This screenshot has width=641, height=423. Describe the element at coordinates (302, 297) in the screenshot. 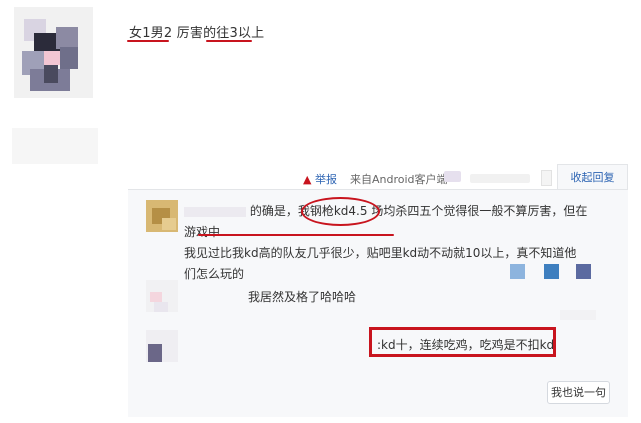

I see `comment-text: 我居然及格了哈哈哈` at that location.